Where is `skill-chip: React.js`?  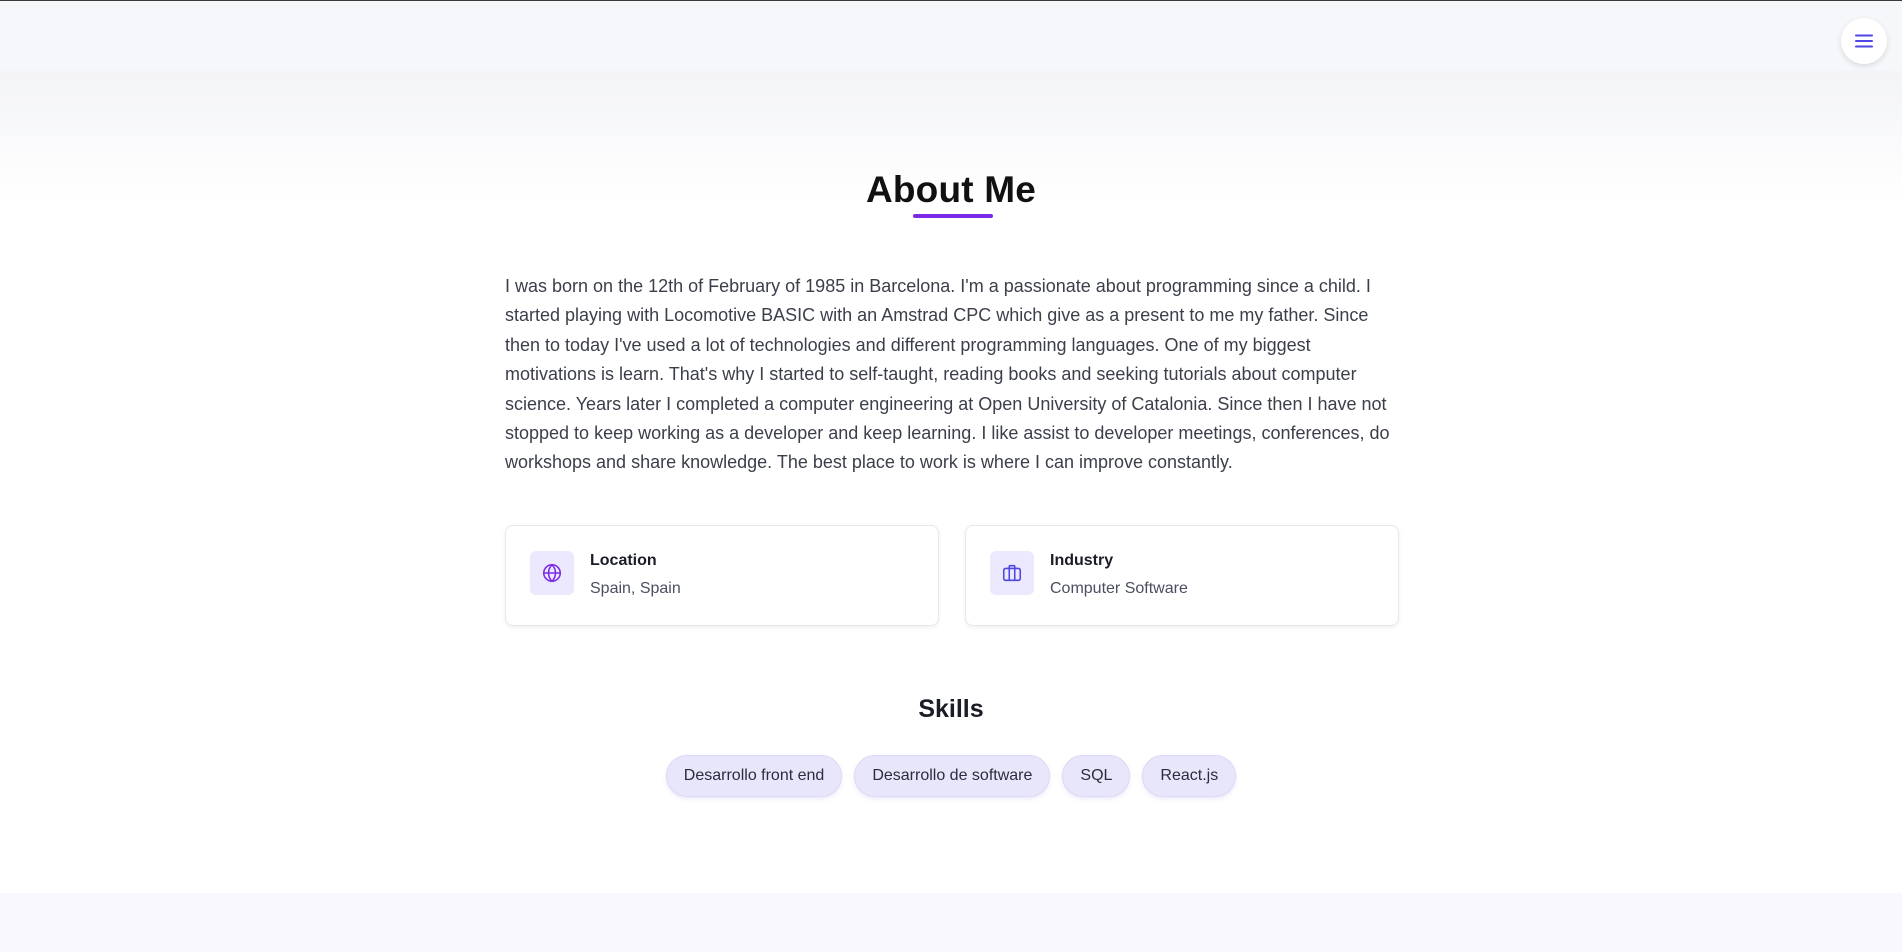
skill-chip: React.js is located at coordinates (1189, 776).